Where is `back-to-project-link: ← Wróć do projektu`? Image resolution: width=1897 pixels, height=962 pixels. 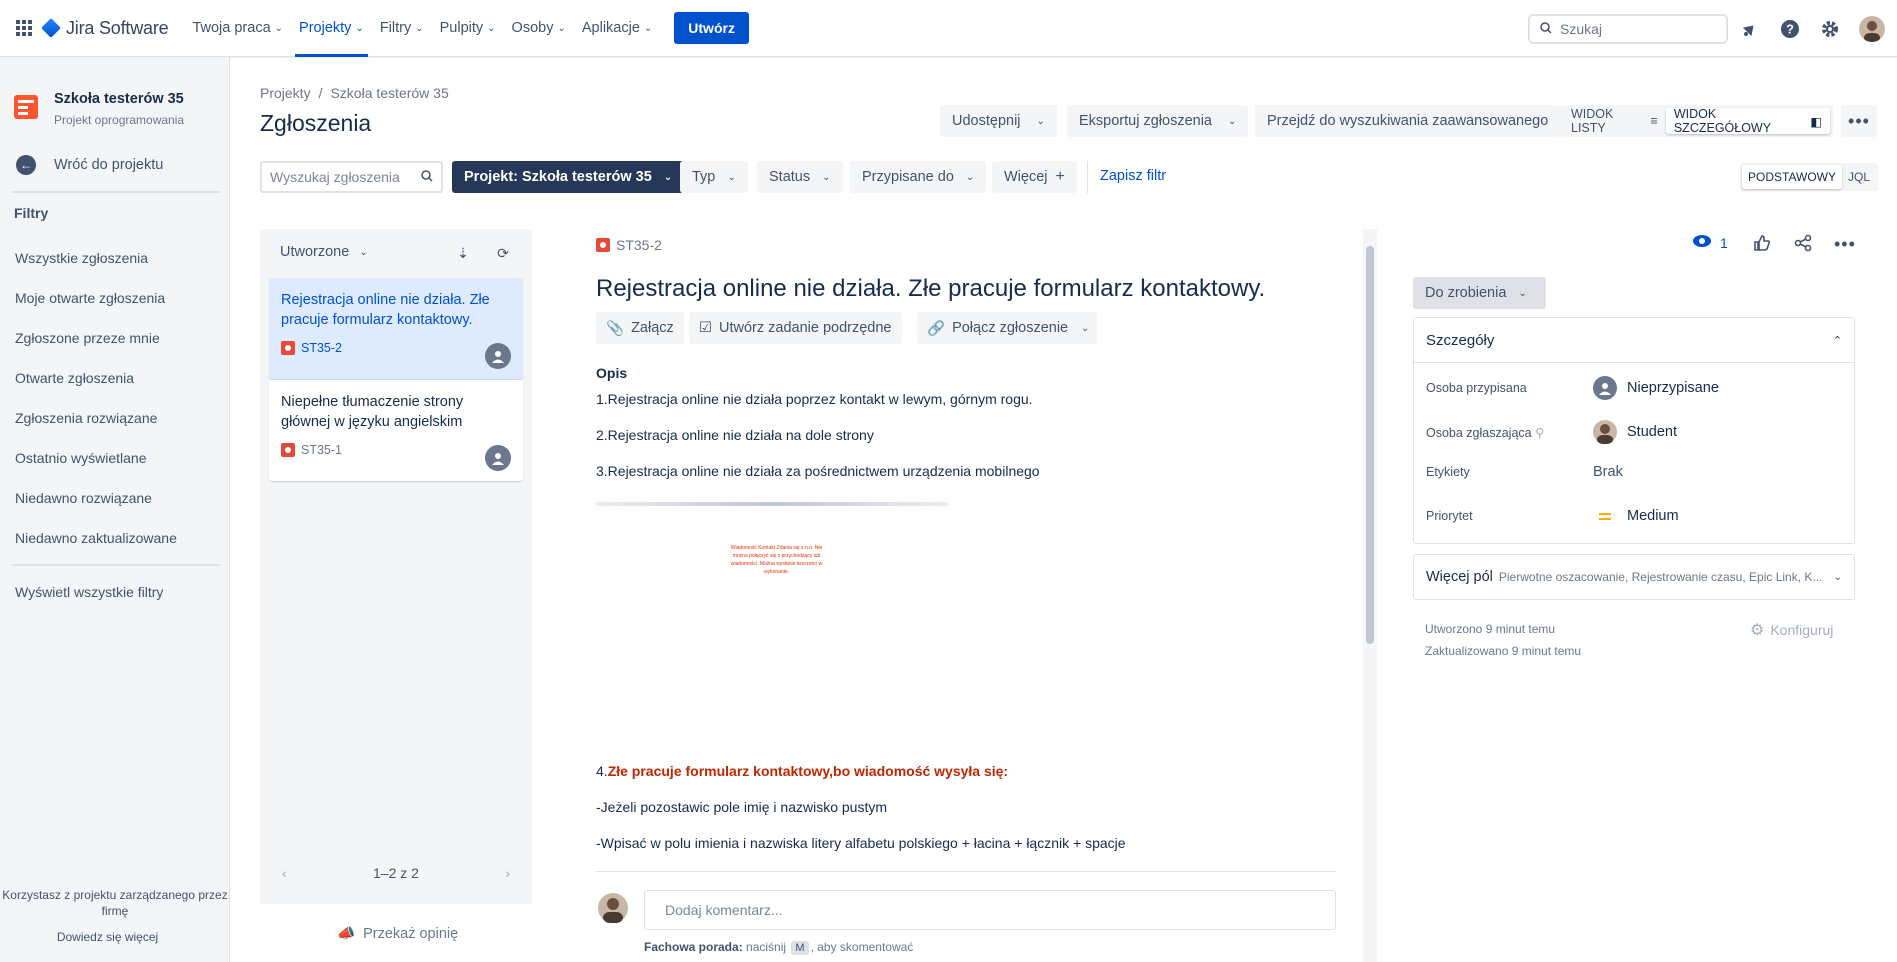
back-to-project-link: ← Wróć do projektu is located at coordinates (89, 165).